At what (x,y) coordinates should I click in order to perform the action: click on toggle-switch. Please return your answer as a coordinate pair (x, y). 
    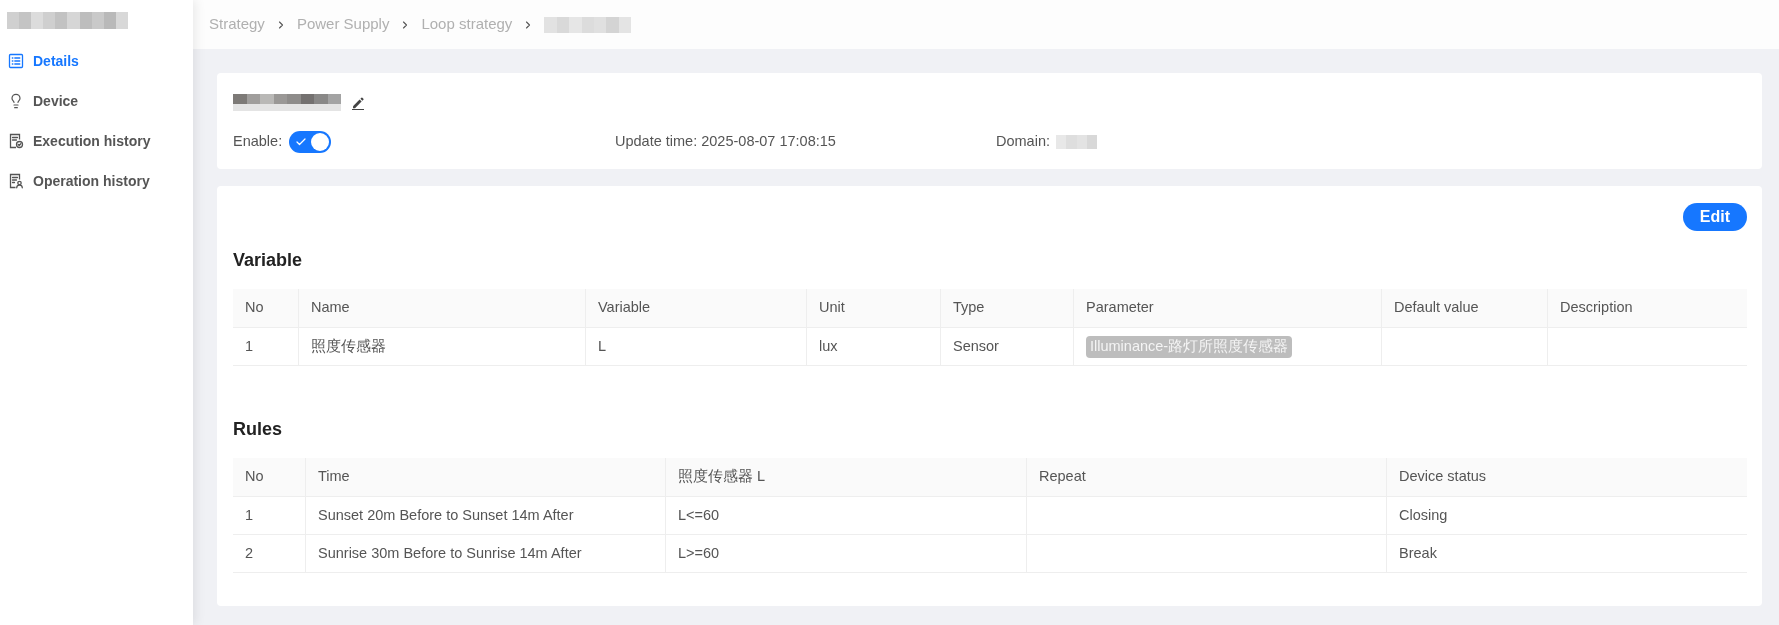
    Looking at the image, I should click on (310, 142).